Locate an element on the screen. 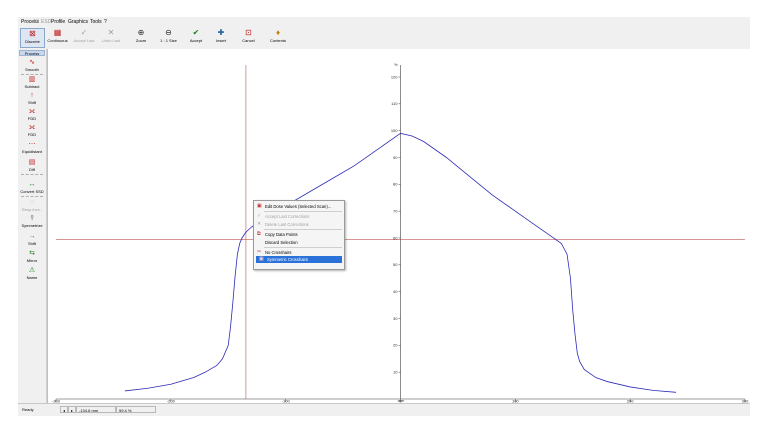 The height and width of the screenshot is (432, 768). continuous-button: ▦ Continuous is located at coordinates (57, 38).